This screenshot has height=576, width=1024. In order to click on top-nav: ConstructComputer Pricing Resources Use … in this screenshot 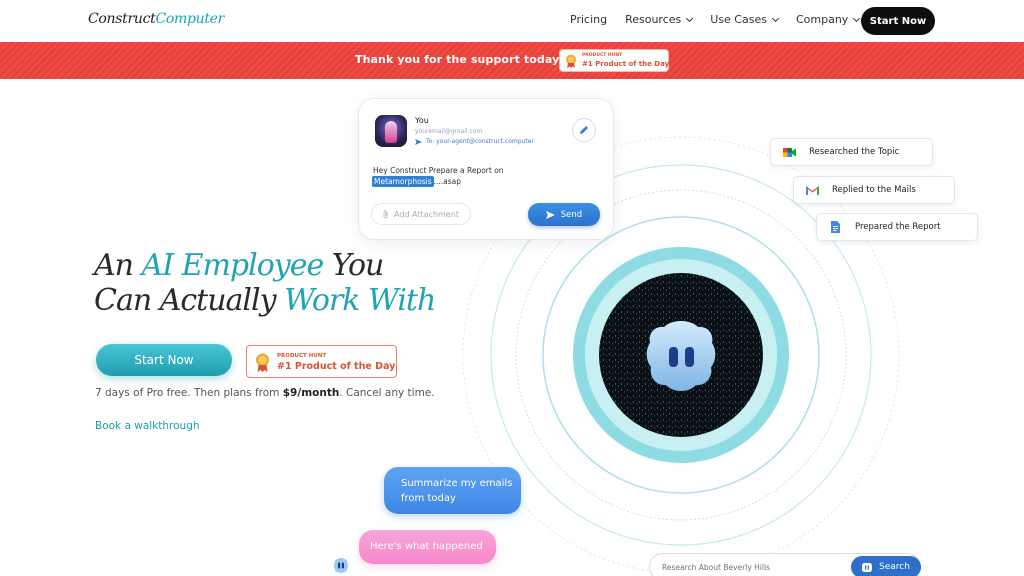, I will do `click(512, 21)`.